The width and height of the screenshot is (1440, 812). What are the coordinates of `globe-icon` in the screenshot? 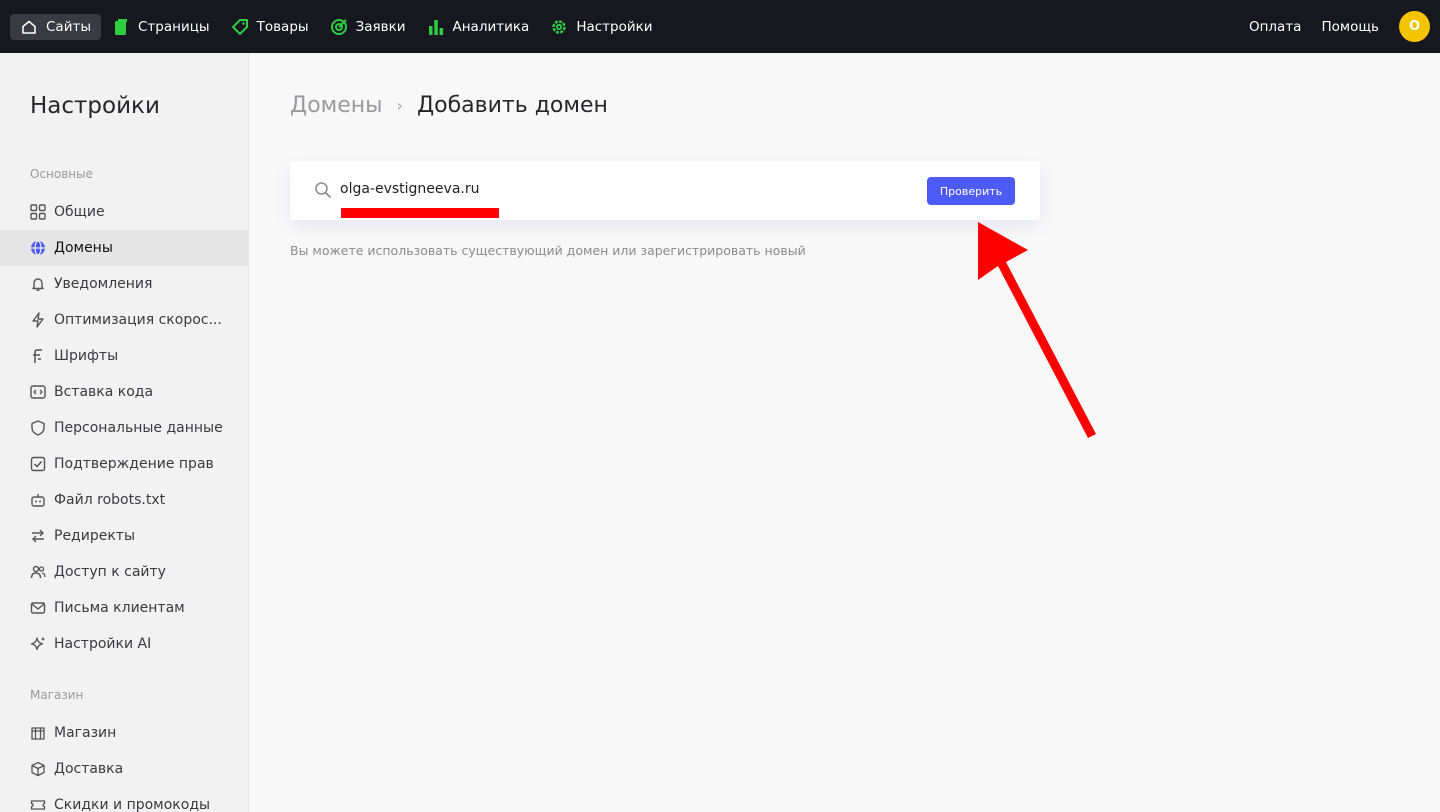 It's located at (38, 248).